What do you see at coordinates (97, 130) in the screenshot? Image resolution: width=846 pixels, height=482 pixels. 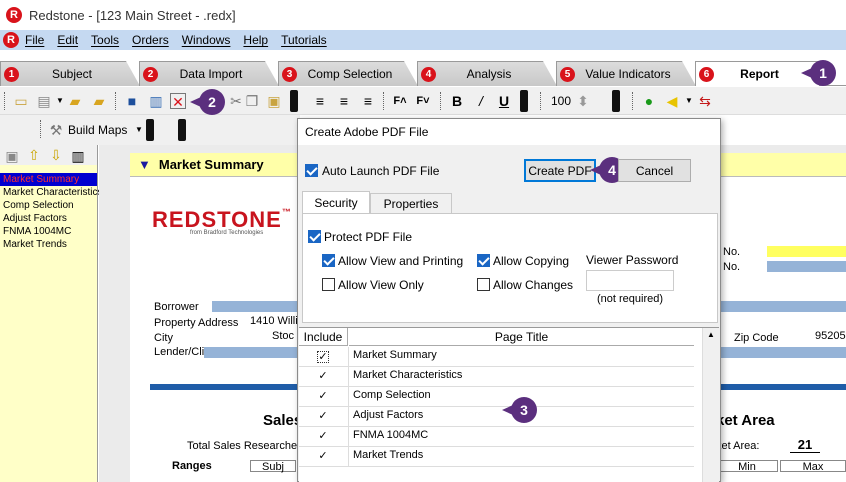 I see `build-maps-button: Build Maps` at bounding box center [97, 130].